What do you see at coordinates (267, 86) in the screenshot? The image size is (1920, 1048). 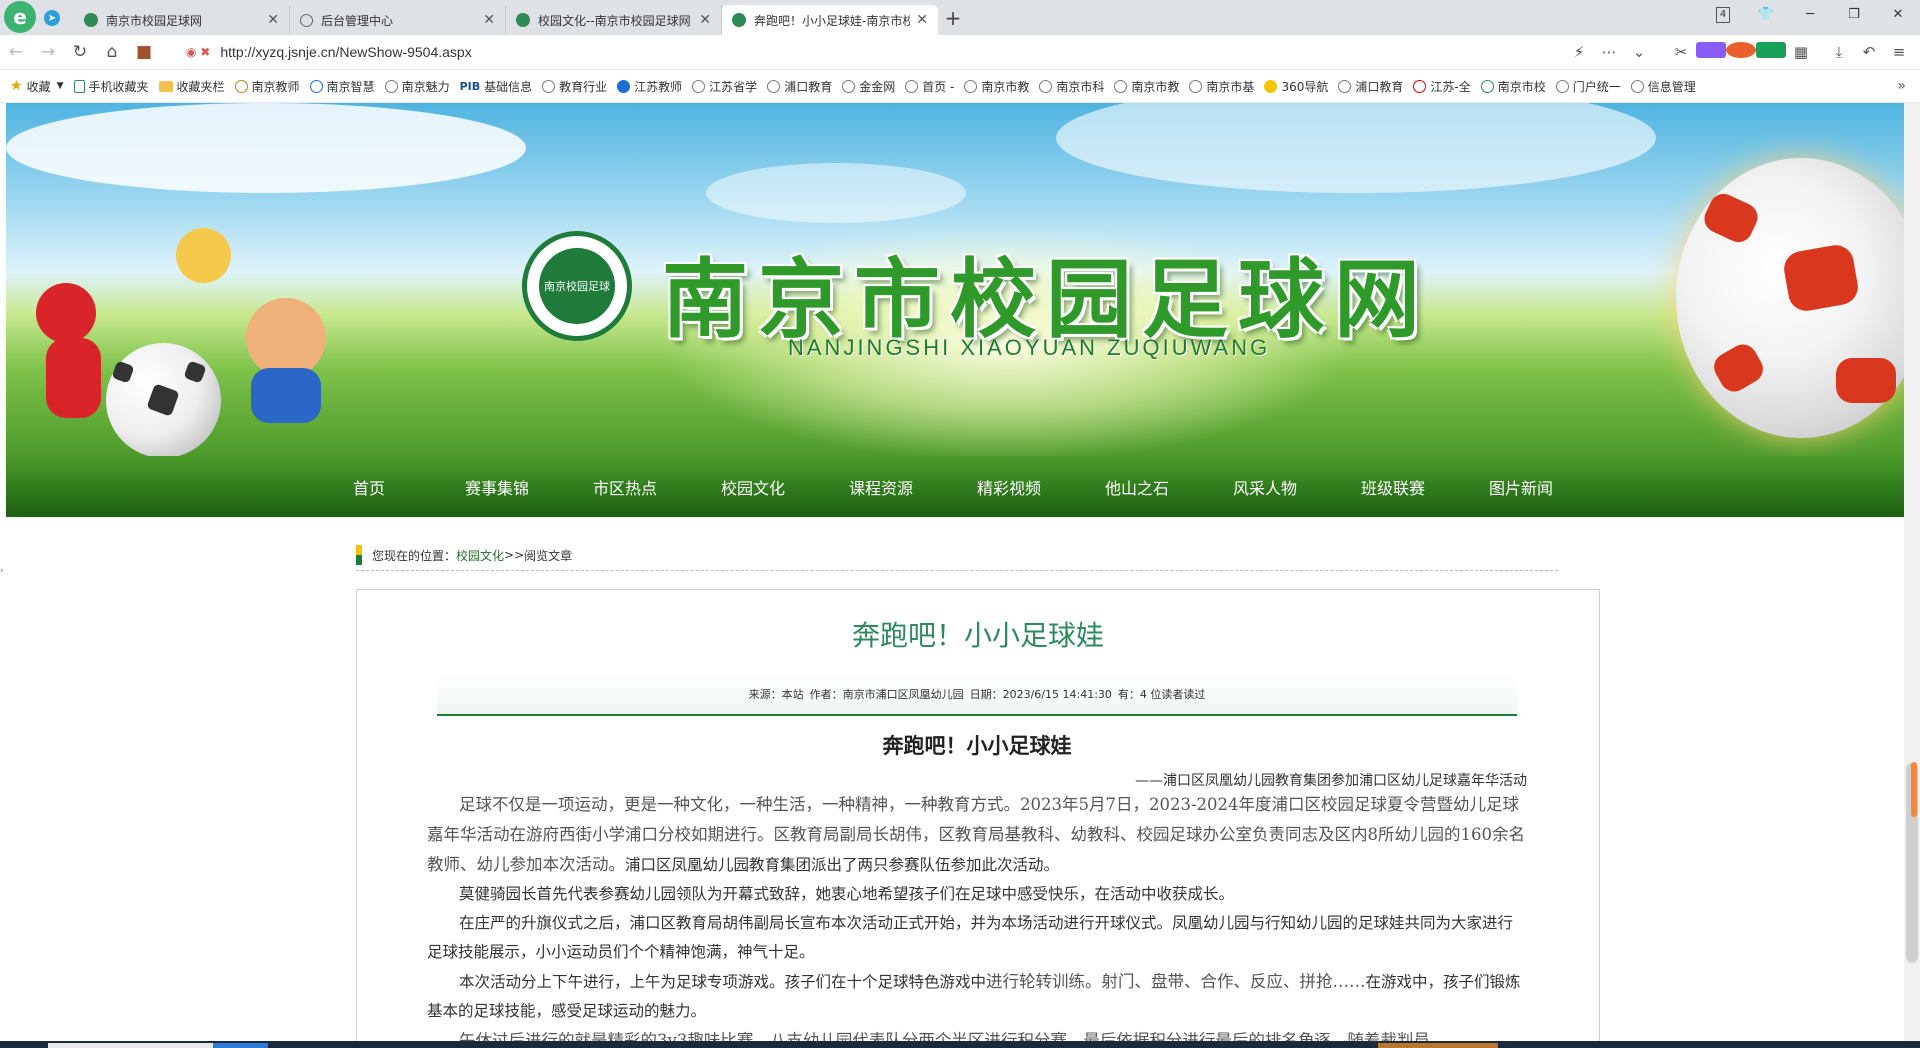 I see `bookmark-item: 南京教师` at bounding box center [267, 86].